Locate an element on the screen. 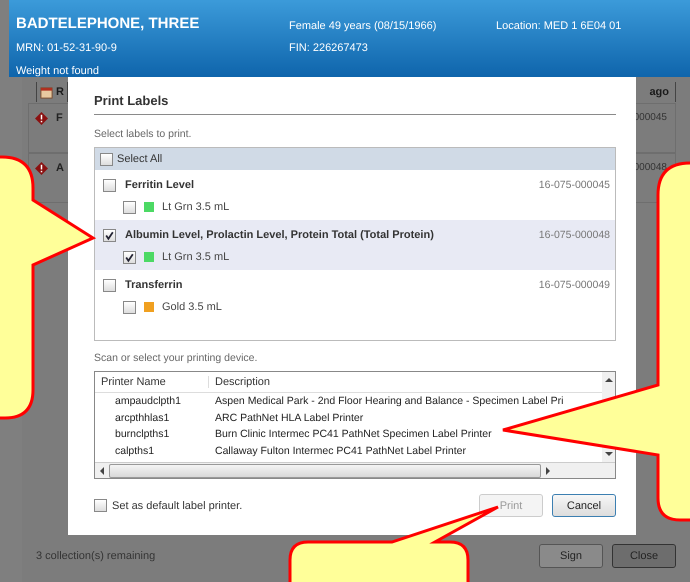  toolbar-button: ago is located at coordinates (661, 92).